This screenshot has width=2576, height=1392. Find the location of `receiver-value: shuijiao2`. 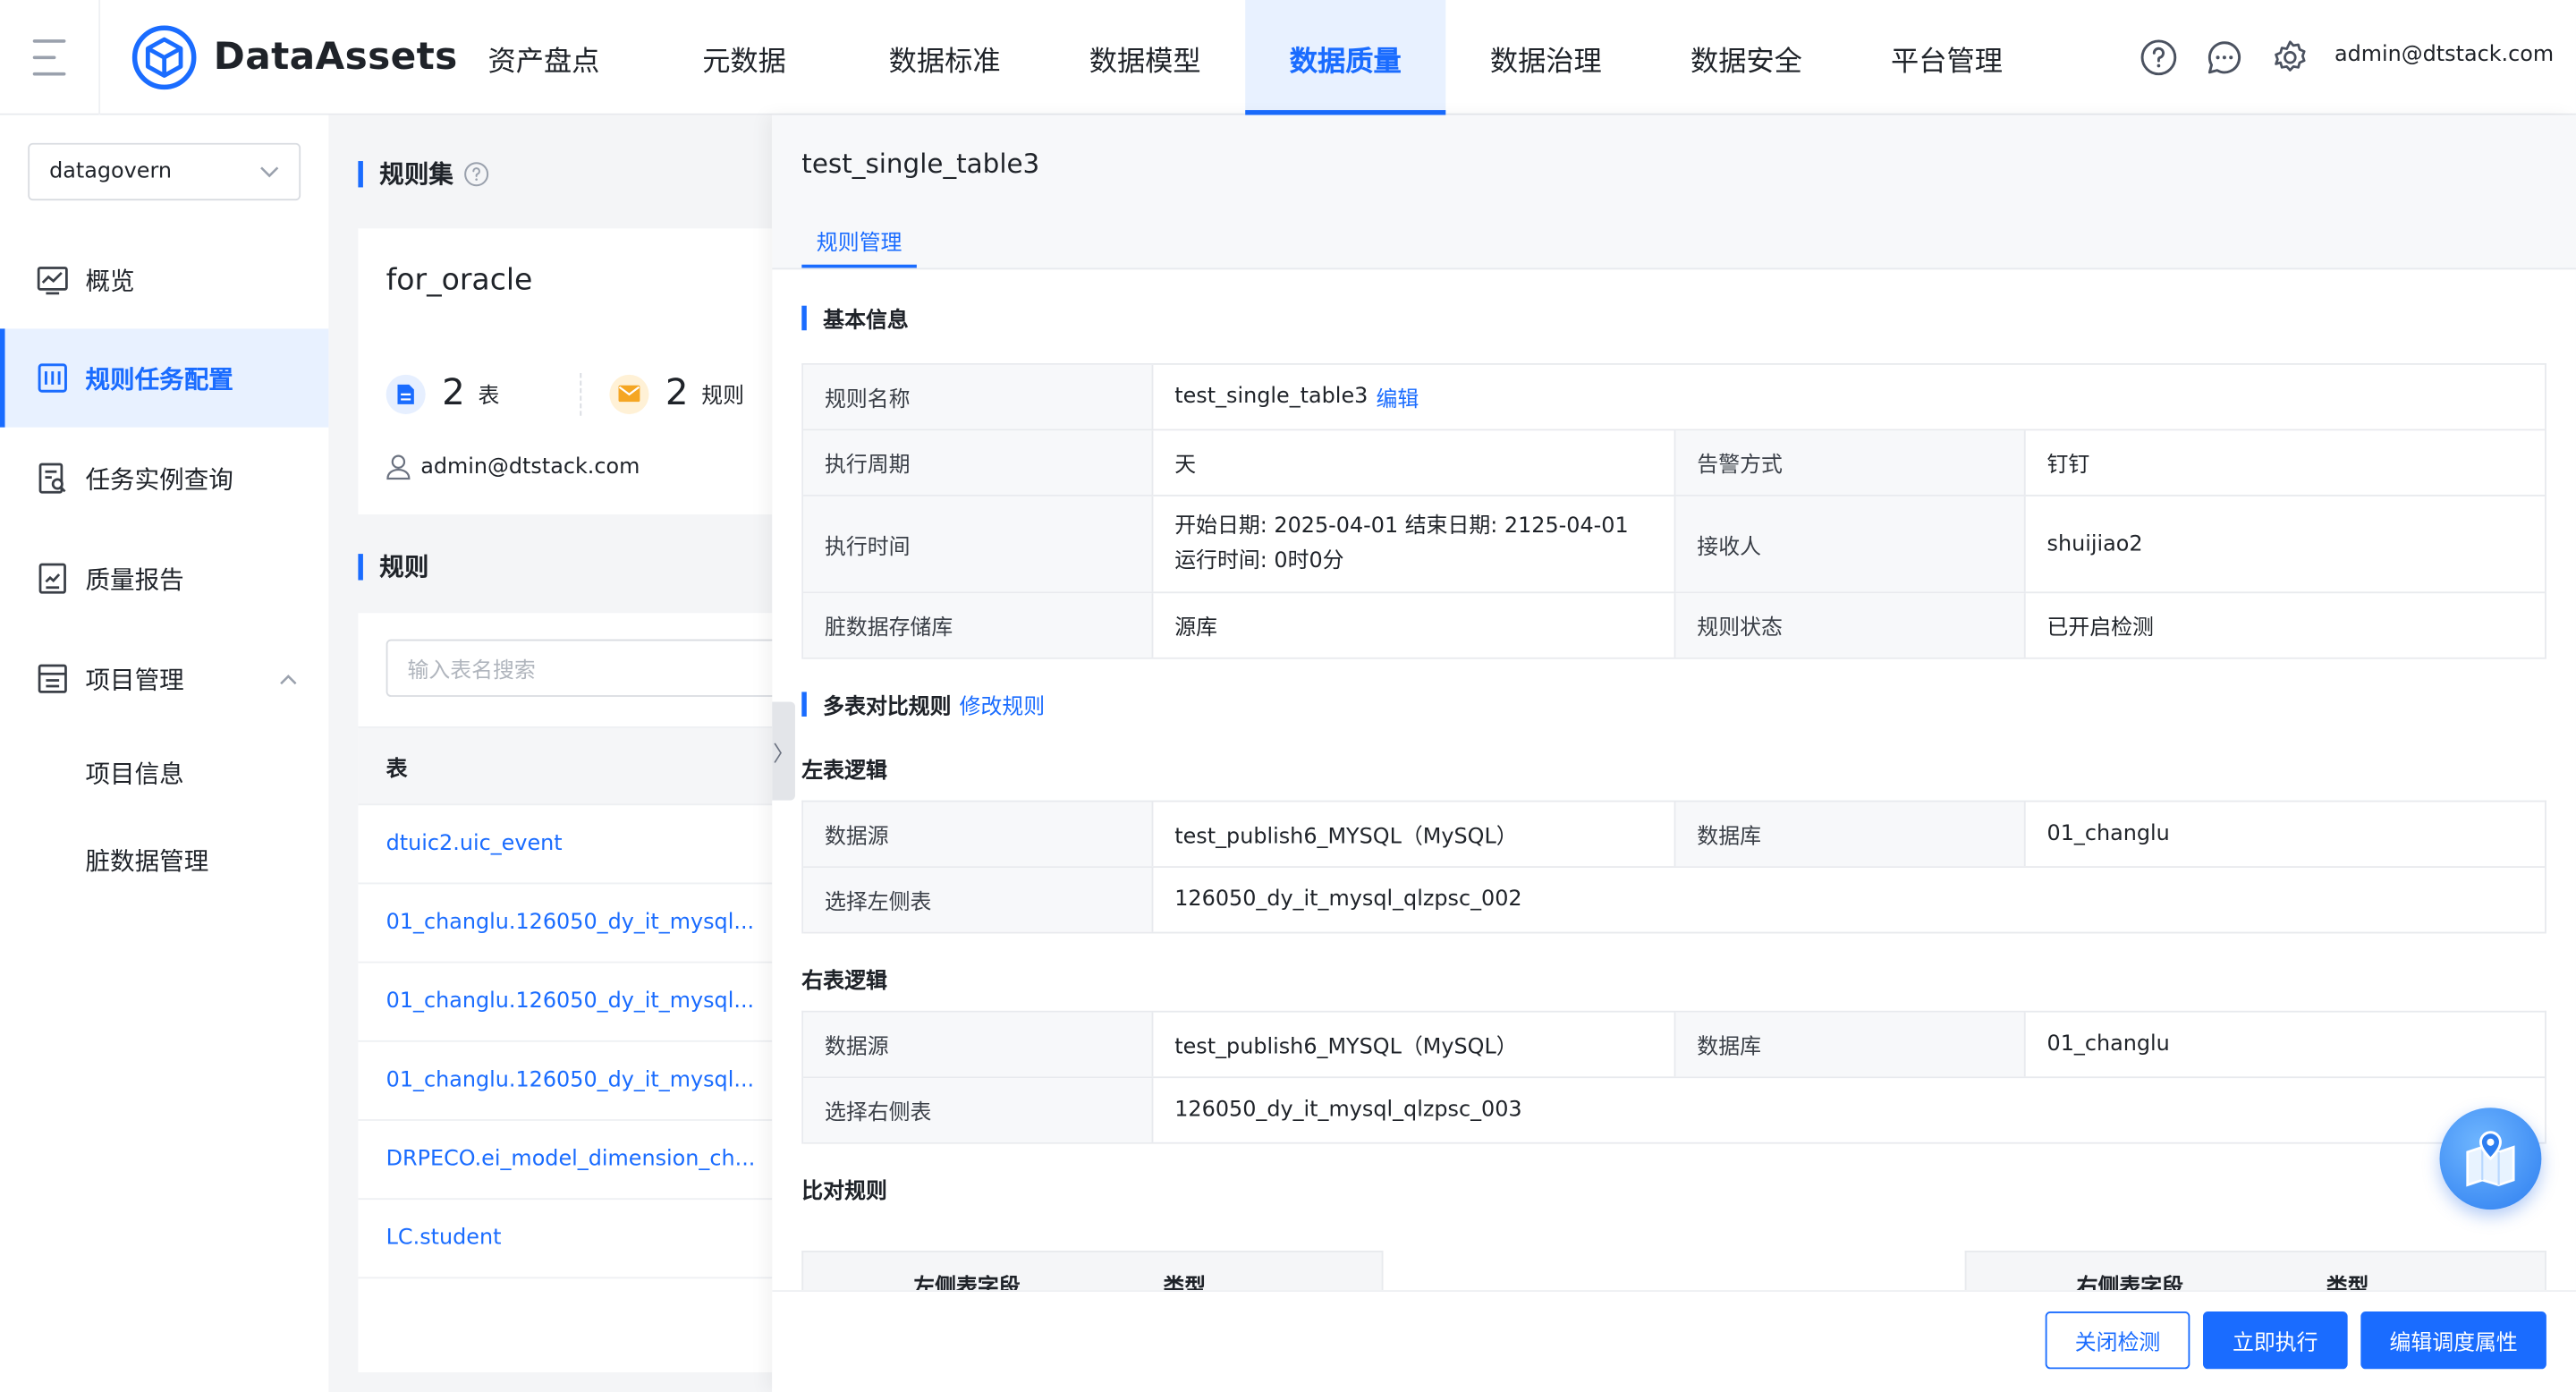

receiver-value: shuijiao2 is located at coordinates (2094, 543).